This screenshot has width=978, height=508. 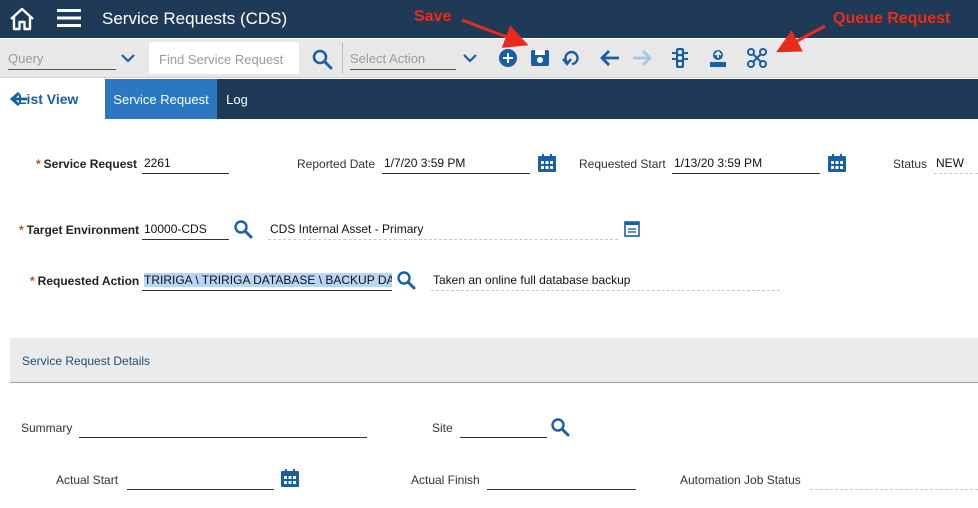 What do you see at coordinates (79, 230) in the screenshot?
I see `target-environment-label: * Target Environment` at bounding box center [79, 230].